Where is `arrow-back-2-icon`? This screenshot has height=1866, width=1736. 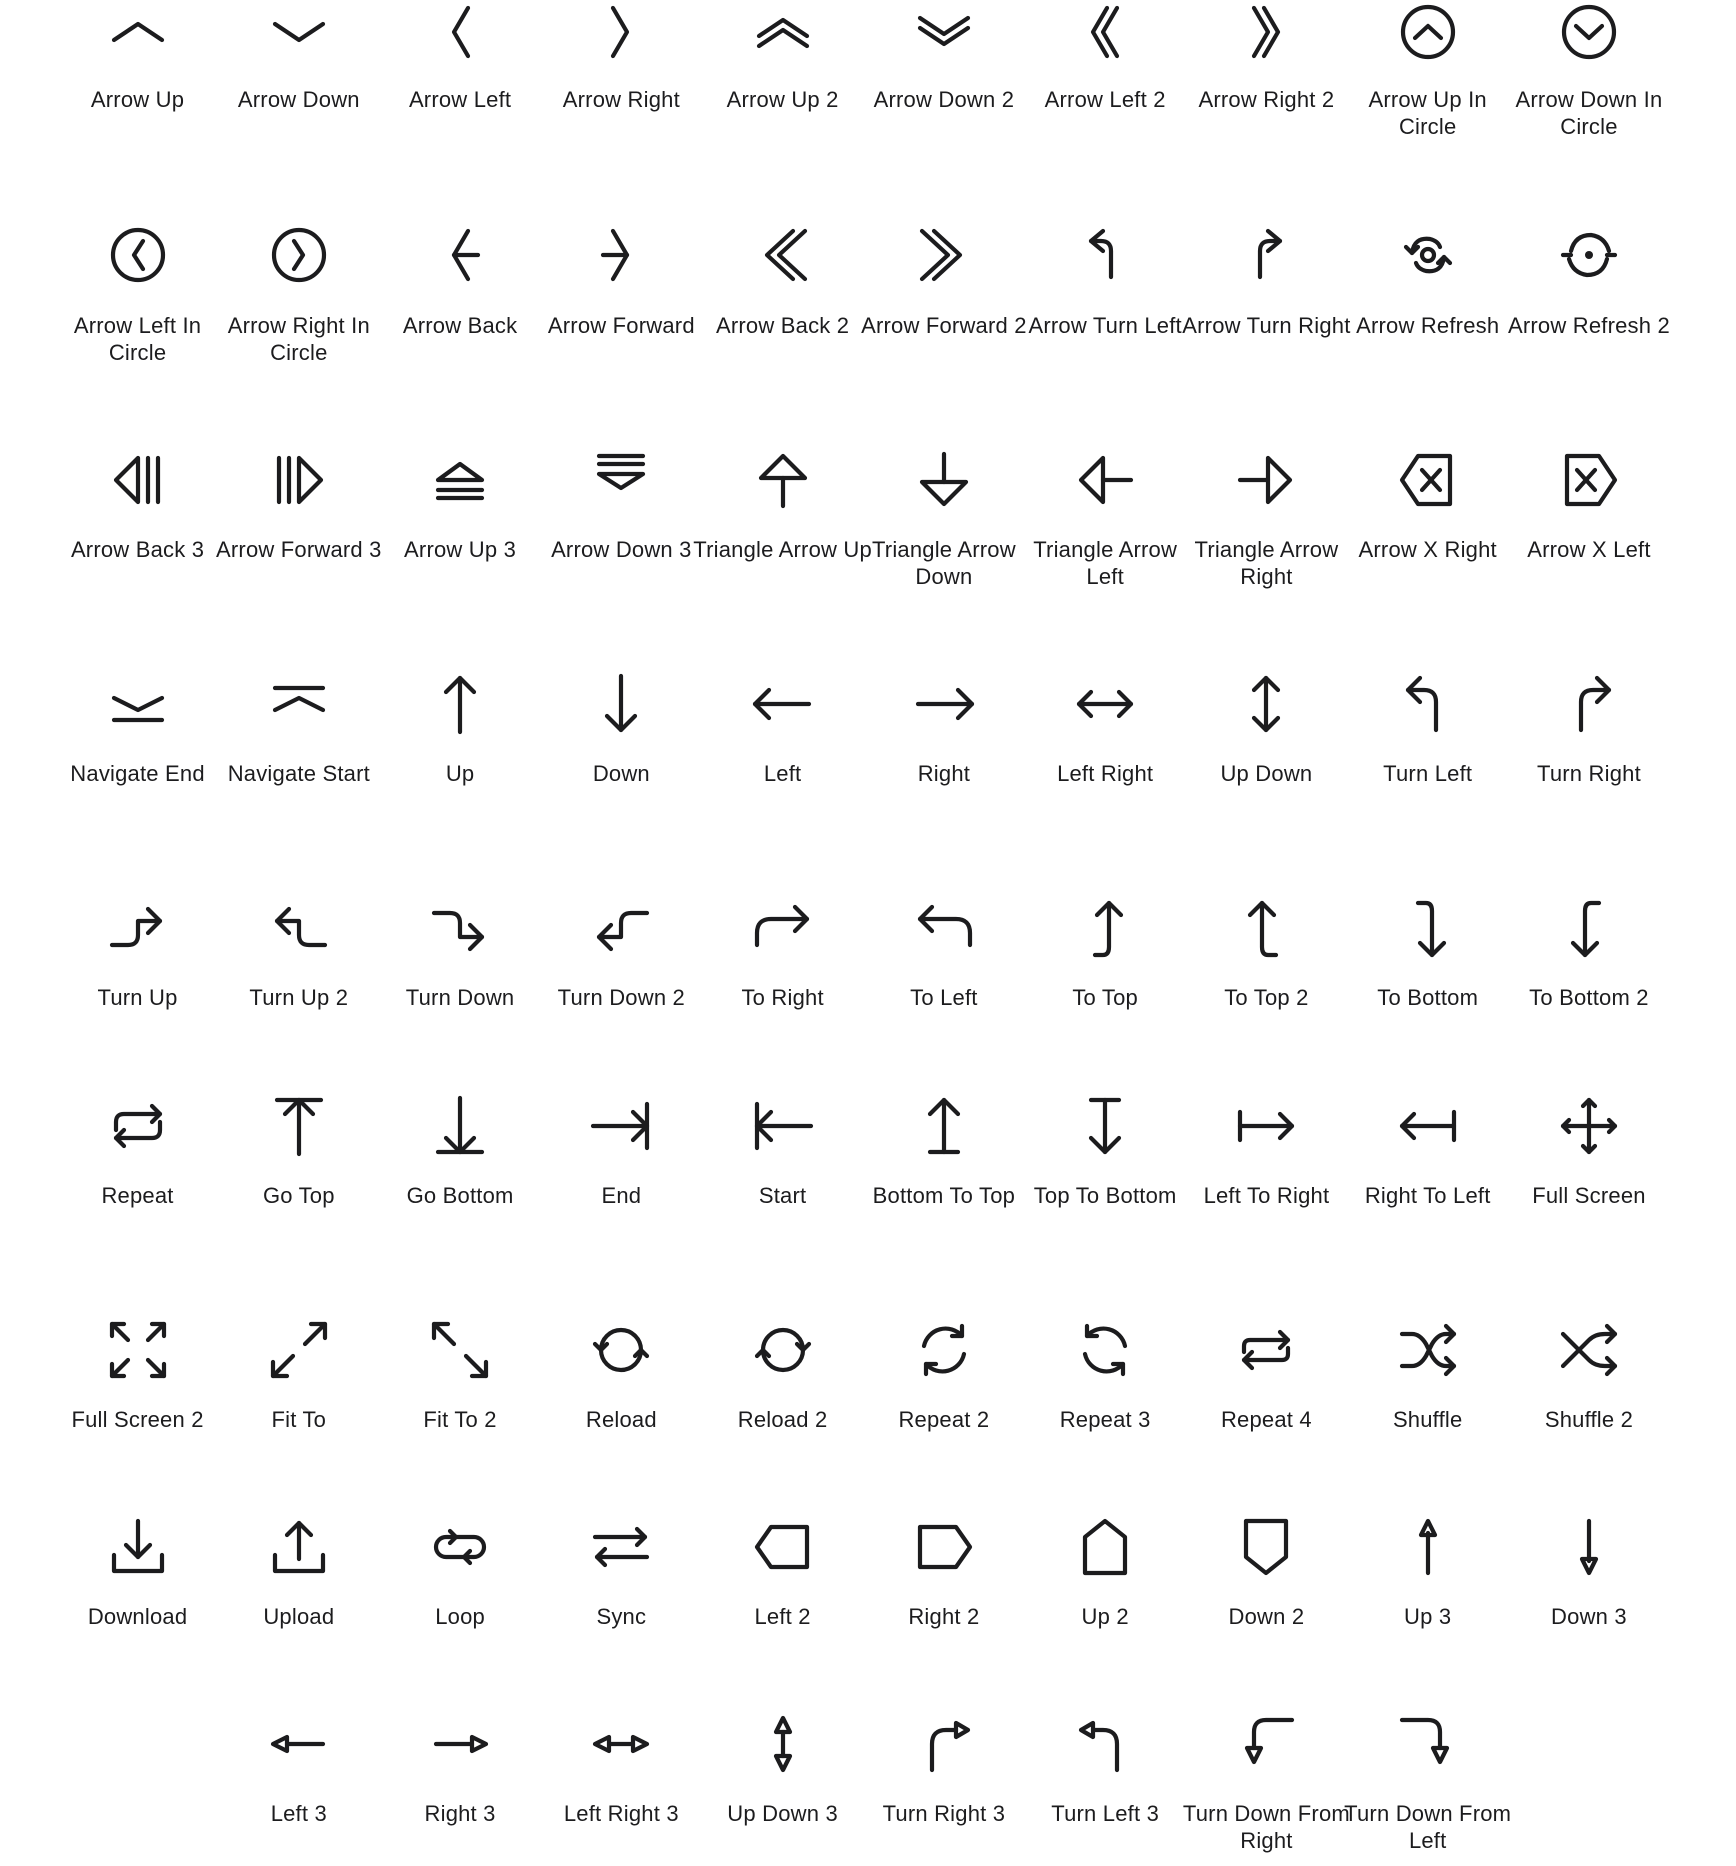 arrow-back-2-icon is located at coordinates (785, 255).